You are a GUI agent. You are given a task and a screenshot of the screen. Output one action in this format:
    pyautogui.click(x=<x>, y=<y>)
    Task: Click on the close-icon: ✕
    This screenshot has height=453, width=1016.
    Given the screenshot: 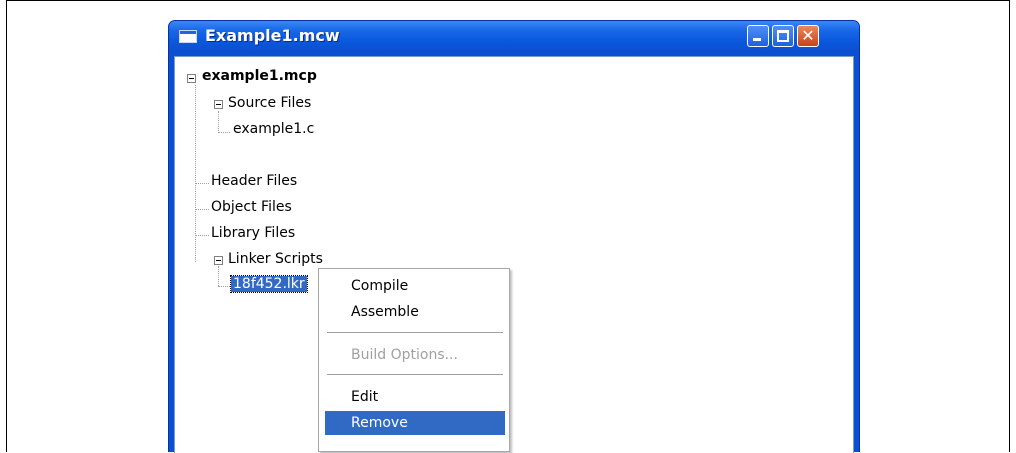 What is the action you would take?
    pyautogui.click(x=808, y=35)
    